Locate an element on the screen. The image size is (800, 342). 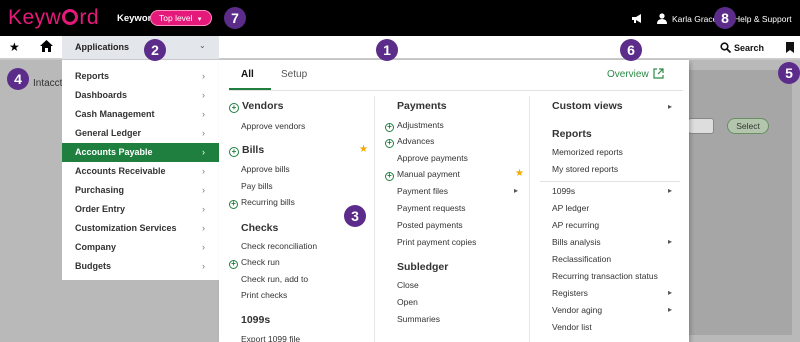
company-label: Intacct is located at coordinates (48, 83).